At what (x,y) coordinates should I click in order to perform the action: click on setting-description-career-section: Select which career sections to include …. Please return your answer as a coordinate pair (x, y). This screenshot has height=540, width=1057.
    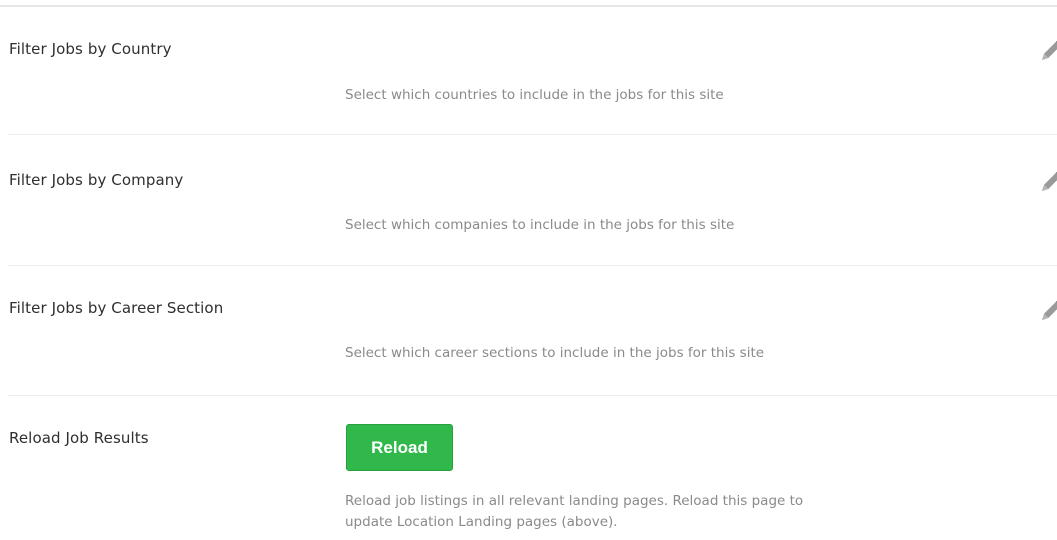
    Looking at the image, I should click on (555, 353).